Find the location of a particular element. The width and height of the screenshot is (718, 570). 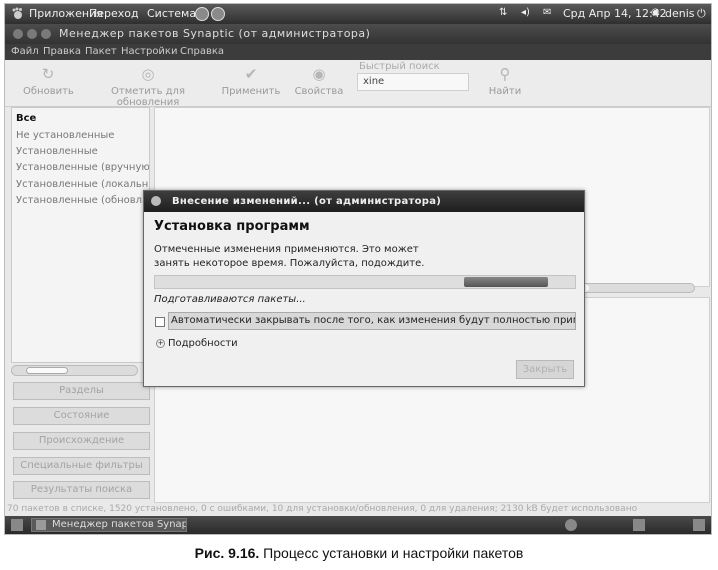

origin-button: Происхождение is located at coordinates (81, 441).